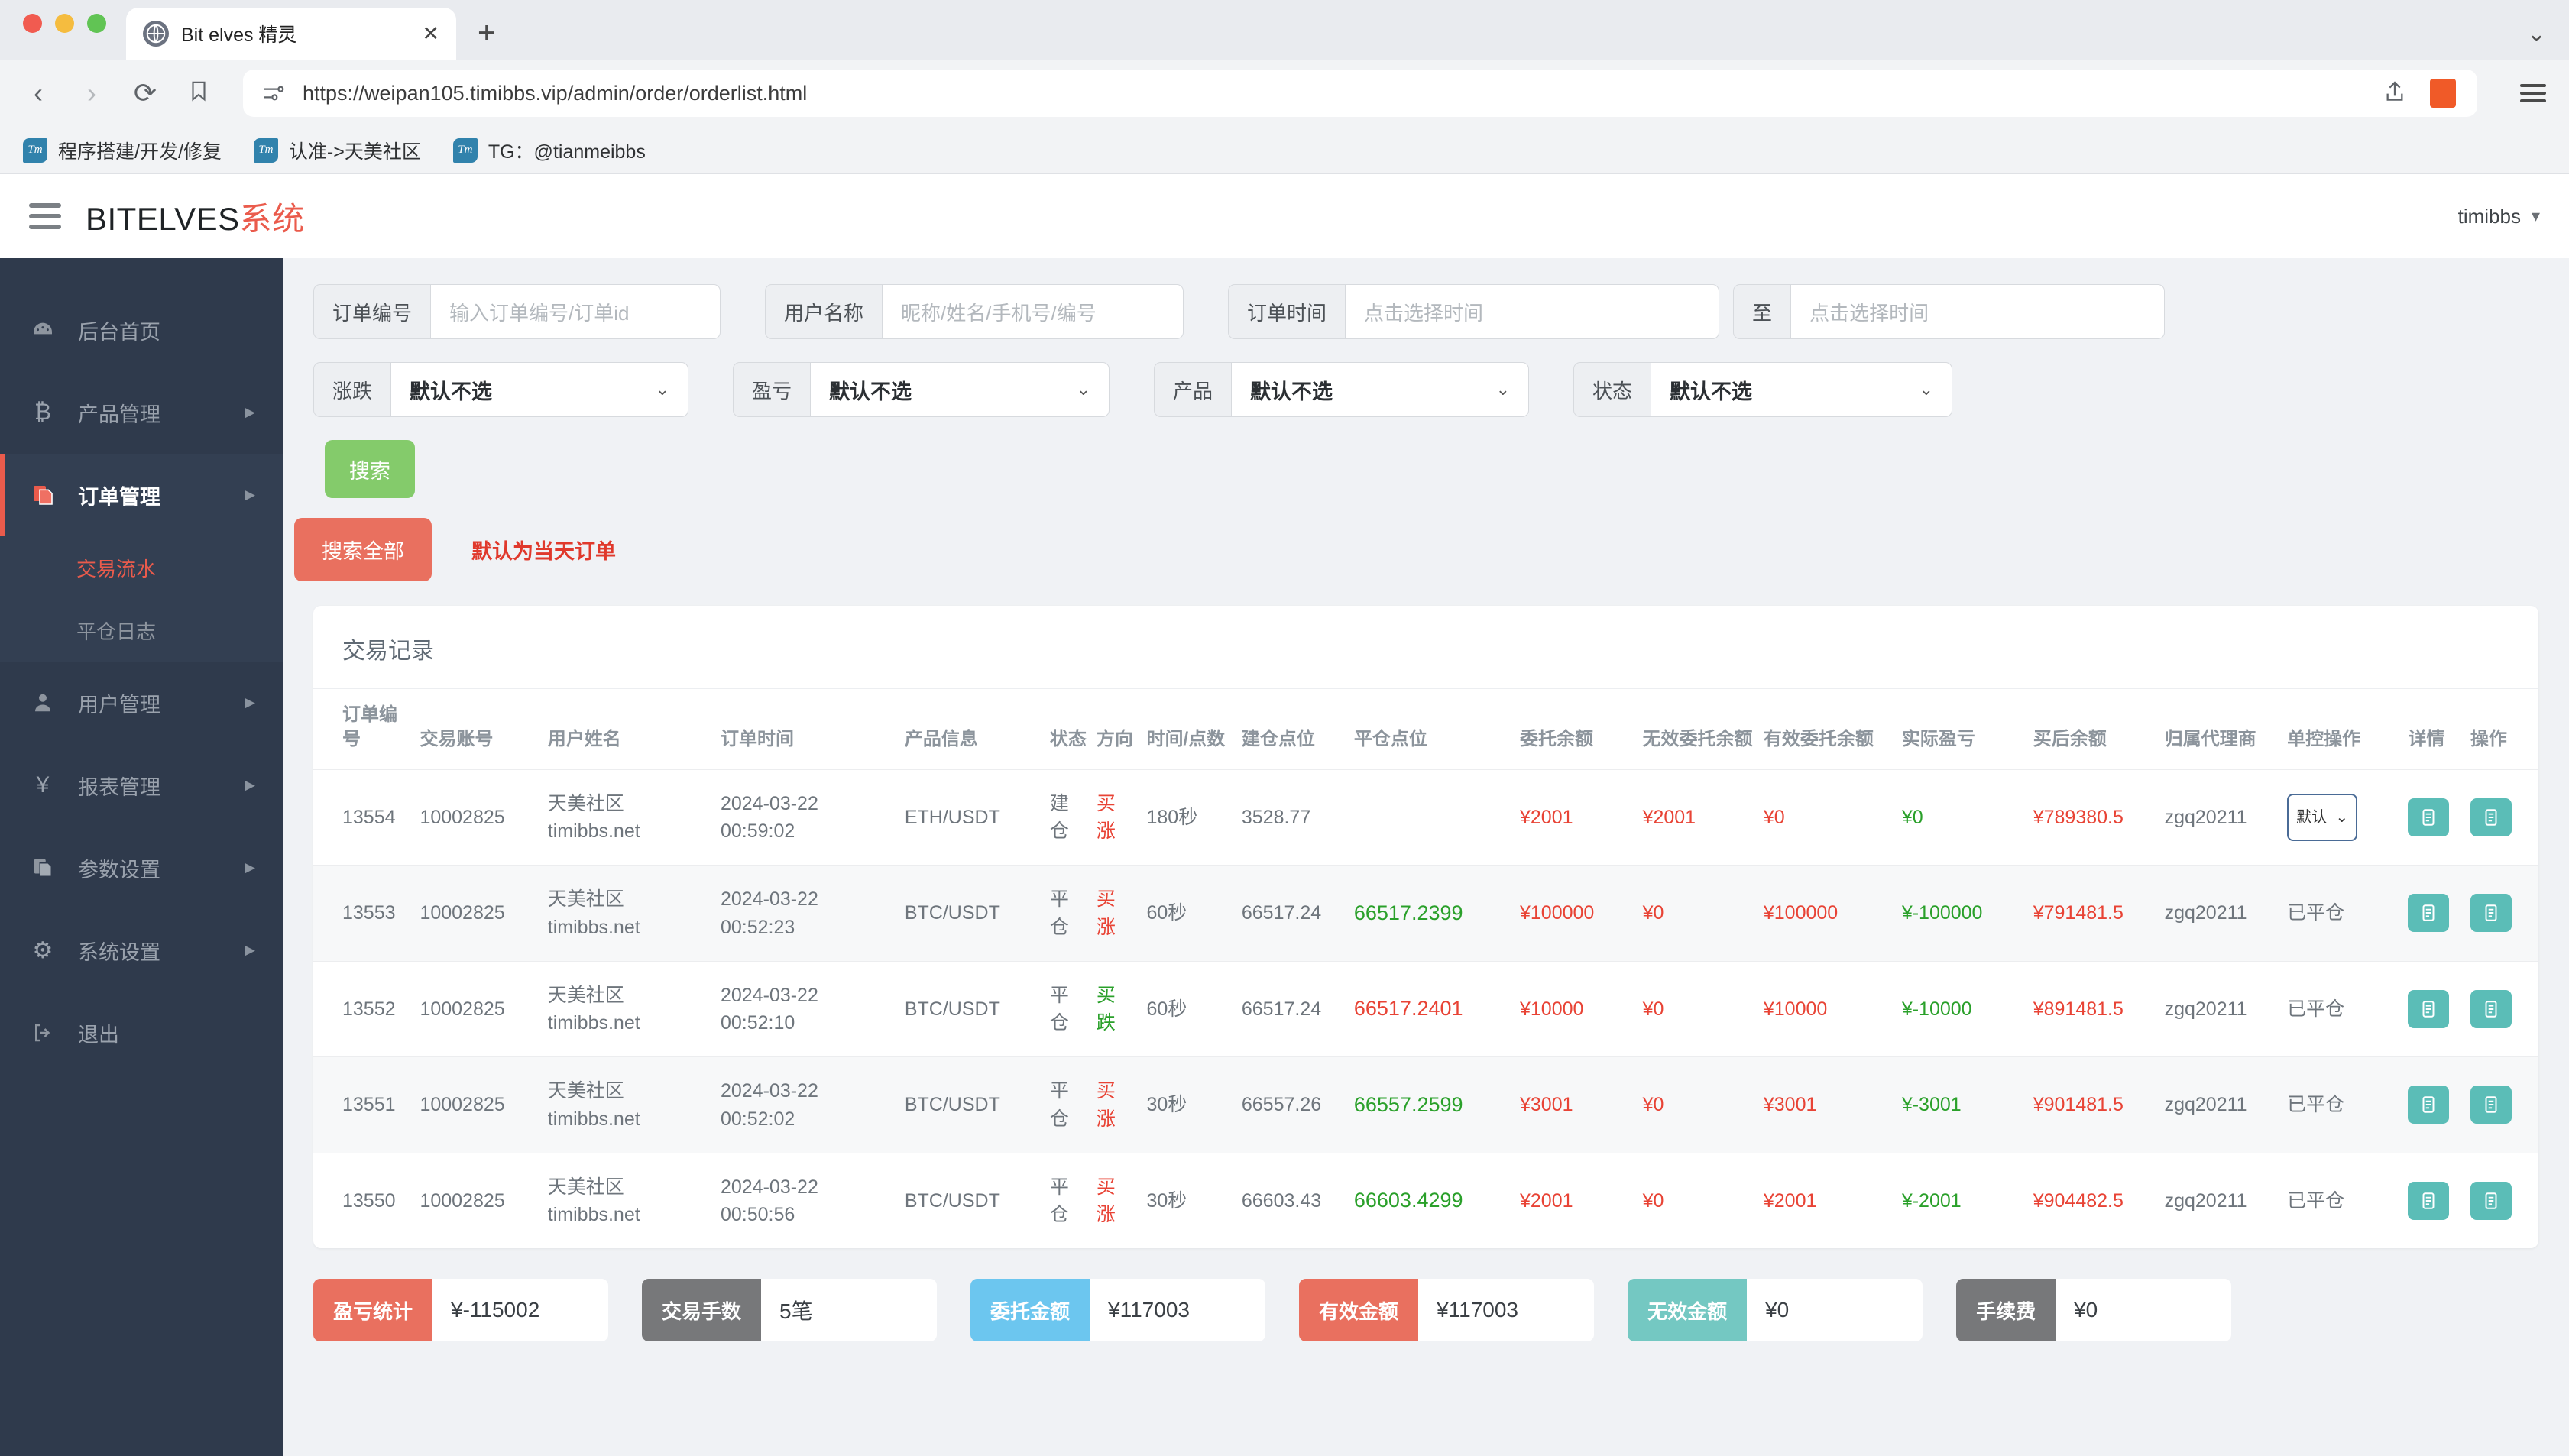  What do you see at coordinates (96, 23) in the screenshot?
I see `maximize-window-button` at bounding box center [96, 23].